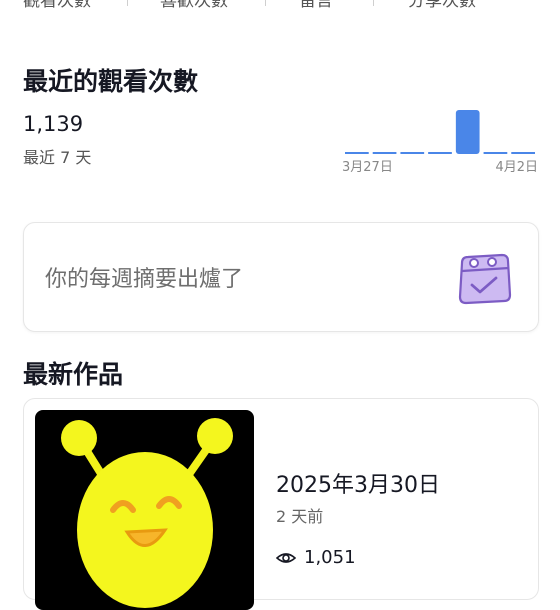  Describe the element at coordinates (440, 140) in the screenshot. I see `recent-views-chart: 3月27日 4月2日` at that location.